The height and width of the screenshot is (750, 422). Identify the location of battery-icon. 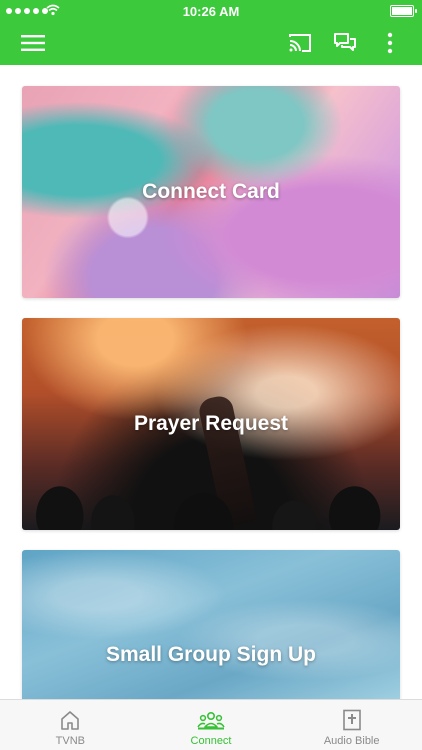
(403, 11).